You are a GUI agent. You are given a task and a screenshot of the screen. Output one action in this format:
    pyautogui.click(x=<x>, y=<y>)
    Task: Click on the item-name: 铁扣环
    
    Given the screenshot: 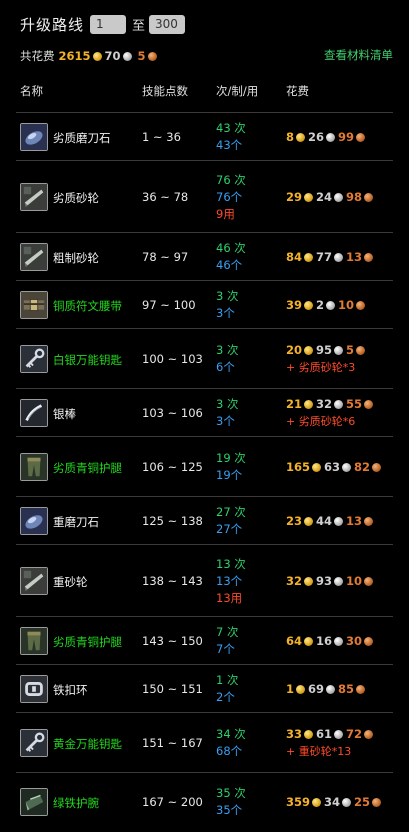 What is the action you would take?
    pyautogui.click(x=70, y=690)
    